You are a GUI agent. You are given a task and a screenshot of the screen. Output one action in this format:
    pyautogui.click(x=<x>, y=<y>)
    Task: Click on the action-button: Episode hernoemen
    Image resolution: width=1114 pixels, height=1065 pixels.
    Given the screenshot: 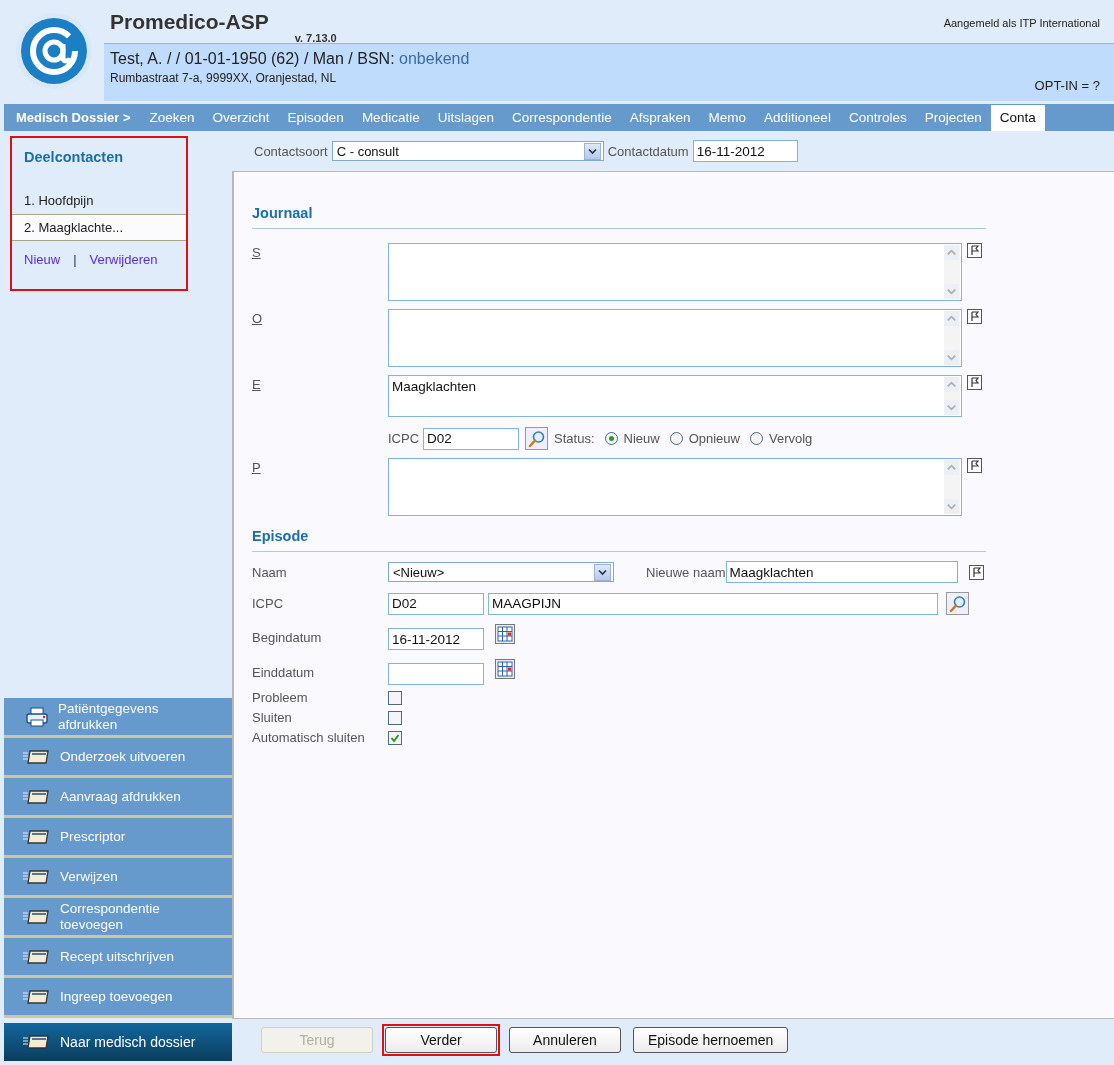 What is the action you would take?
    pyautogui.click(x=711, y=1040)
    